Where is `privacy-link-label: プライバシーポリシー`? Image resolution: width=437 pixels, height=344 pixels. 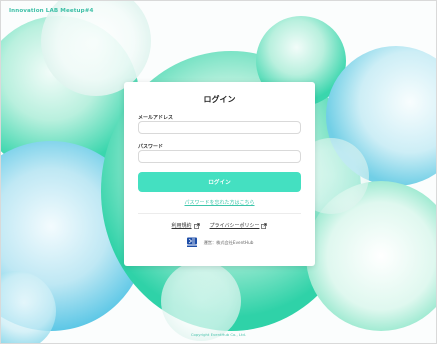
privacy-link-label: プライバシーポリシー is located at coordinates (234, 226).